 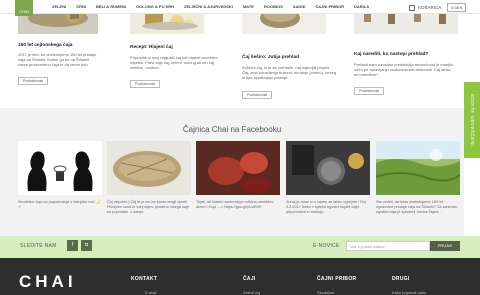 I want to click on post-title-1: 150 let cejlonskega čaja, so click(x=45, y=45).